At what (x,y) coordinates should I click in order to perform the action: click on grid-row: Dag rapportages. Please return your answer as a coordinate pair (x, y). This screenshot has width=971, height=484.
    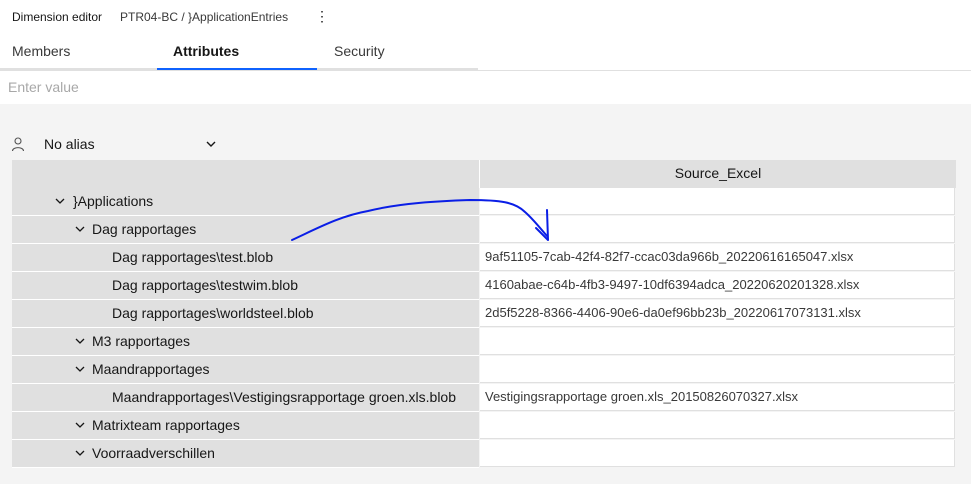
    Looking at the image, I should click on (484, 230).